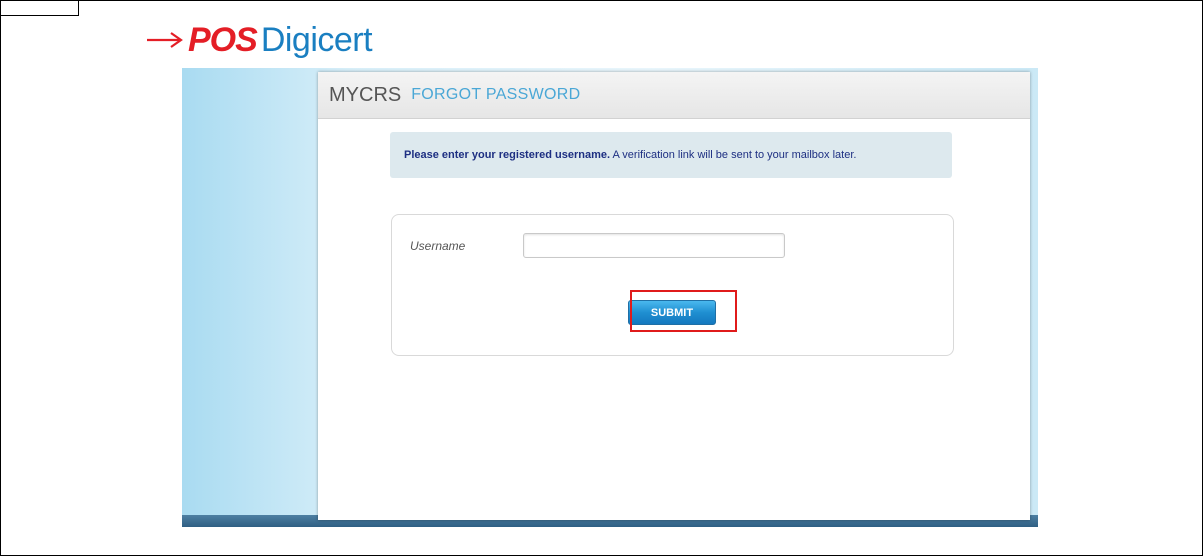 The image size is (1203, 556). I want to click on app-name: MYCRS, so click(365, 94).